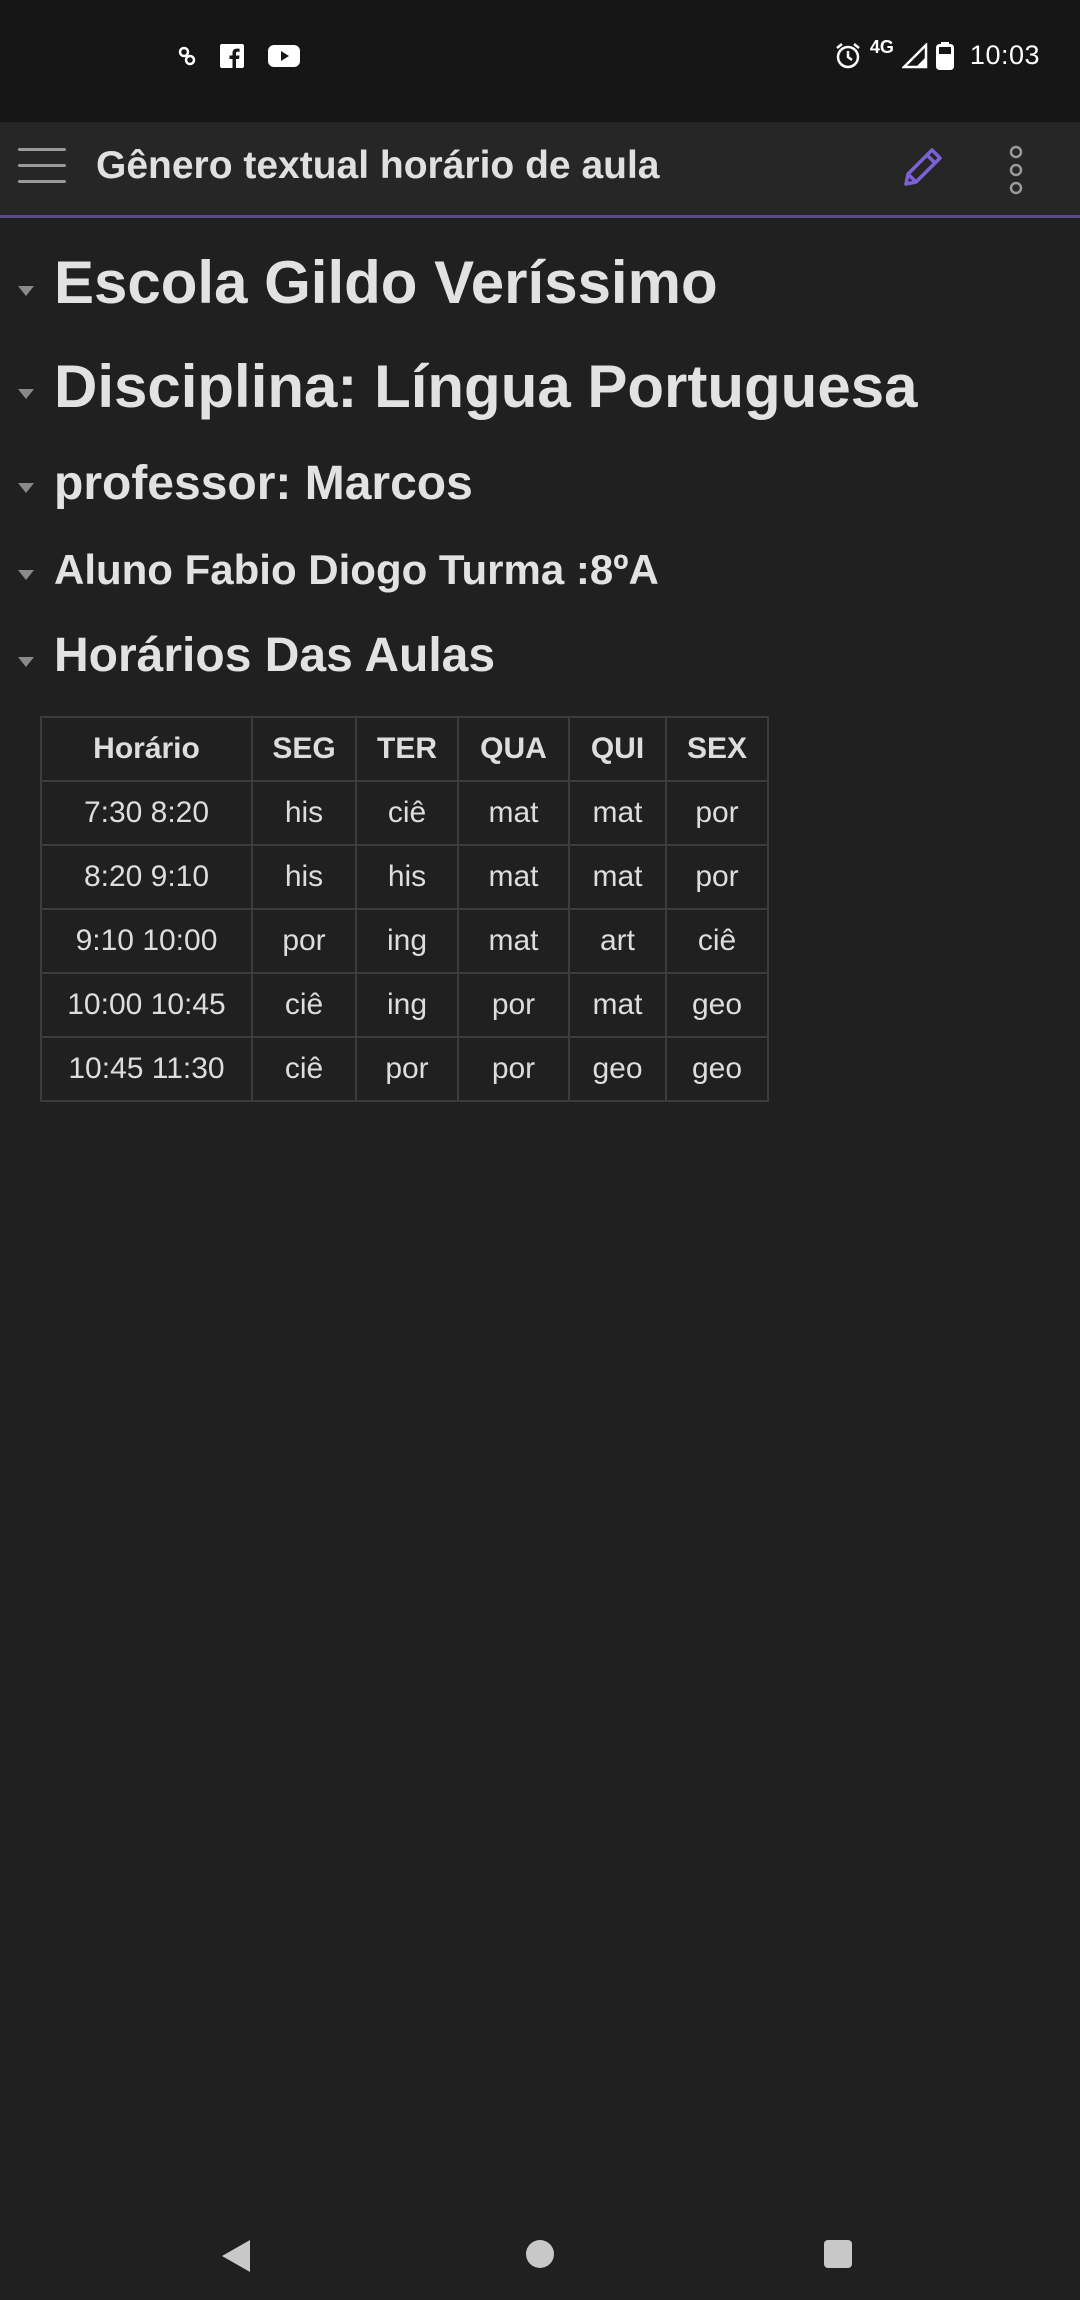  Describe the element at coordinates (1004, 55) in the screenshot. I see `status-time: 10:03` at that location.